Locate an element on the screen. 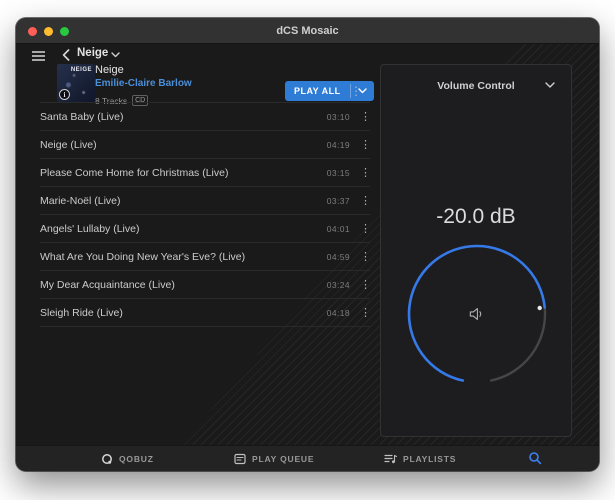 The height and width of the screenshot is (500, 615). play-queue-label: PLAY QUEUE is located at coordinates (283, 459).